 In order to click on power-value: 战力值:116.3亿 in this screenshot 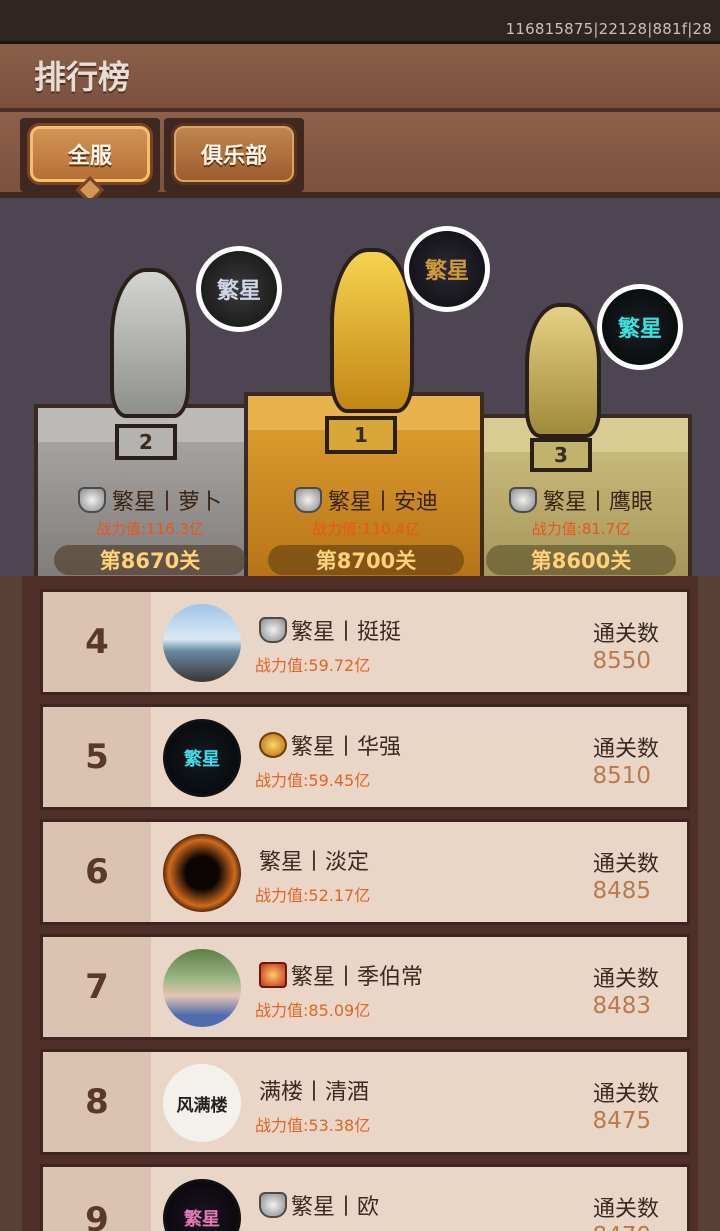, I will do `click(150, 529)`.